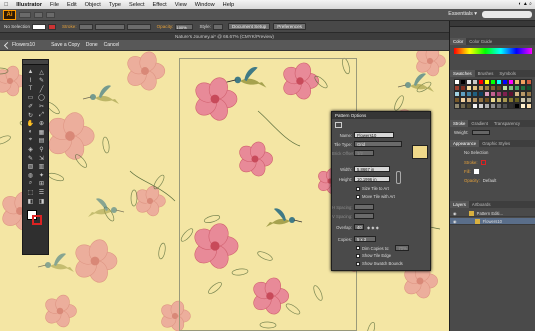  Describe the element at coordinates (41, 192) in the screenshot. I see `width-tool-icon: ☰` at that location.